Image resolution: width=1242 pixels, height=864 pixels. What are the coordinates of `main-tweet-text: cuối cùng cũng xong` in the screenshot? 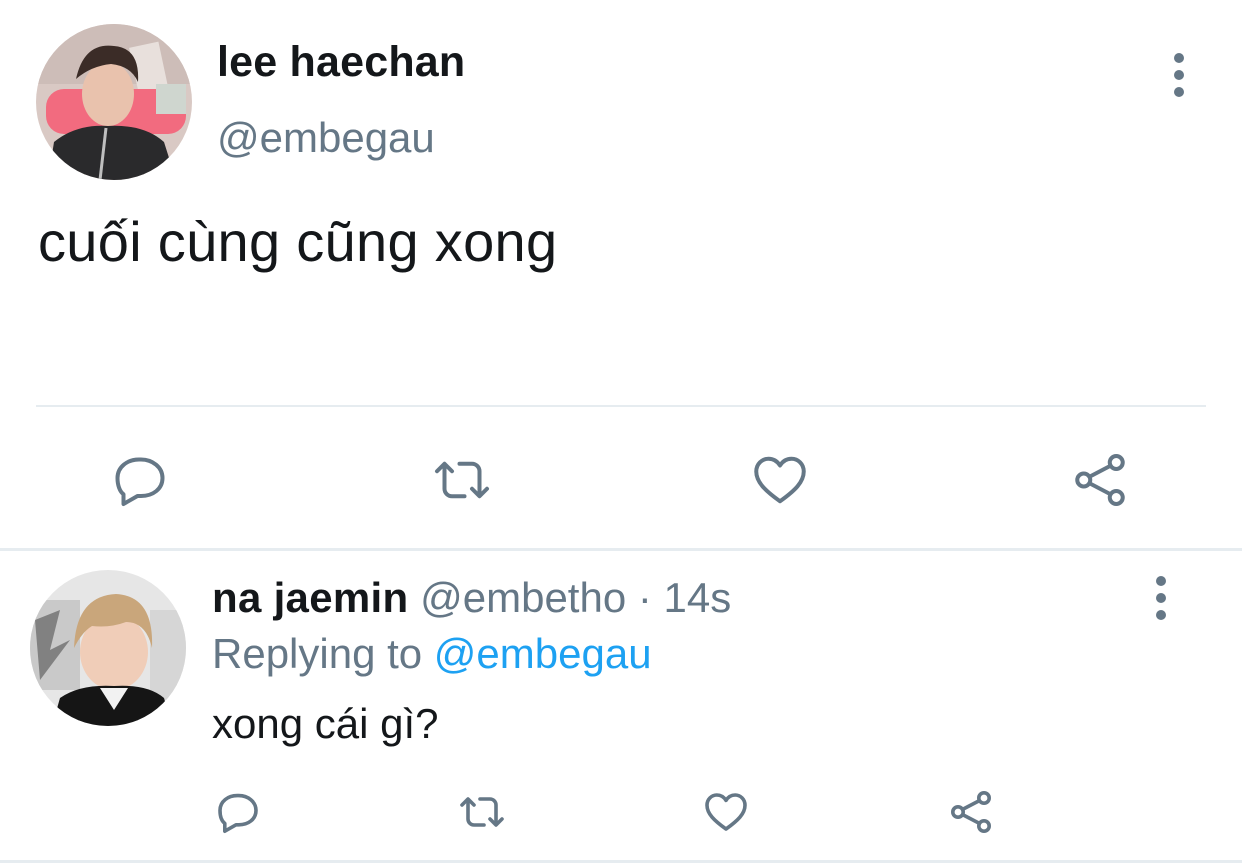 It's located at (298, 241).